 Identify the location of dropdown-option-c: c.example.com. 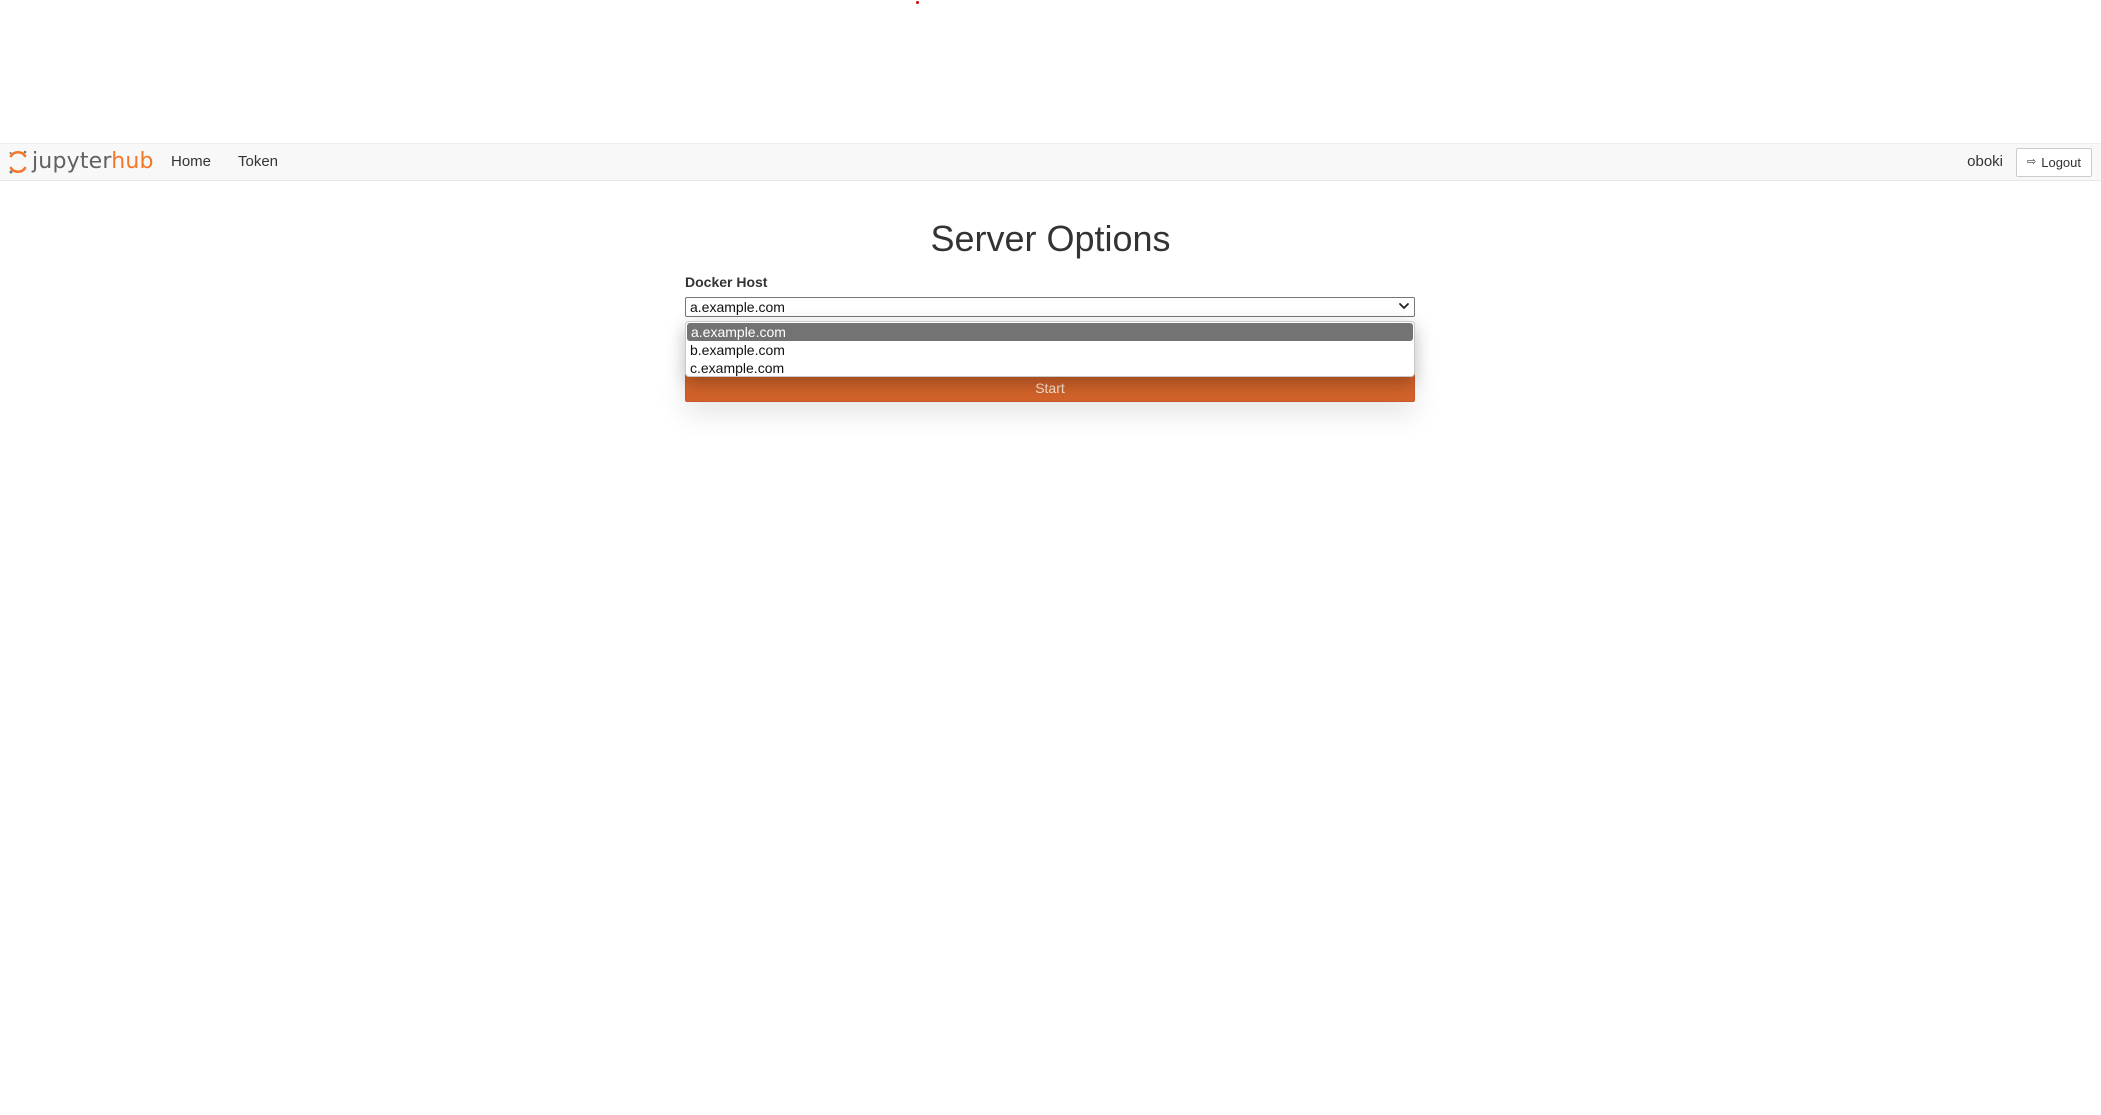
(1050, 367).